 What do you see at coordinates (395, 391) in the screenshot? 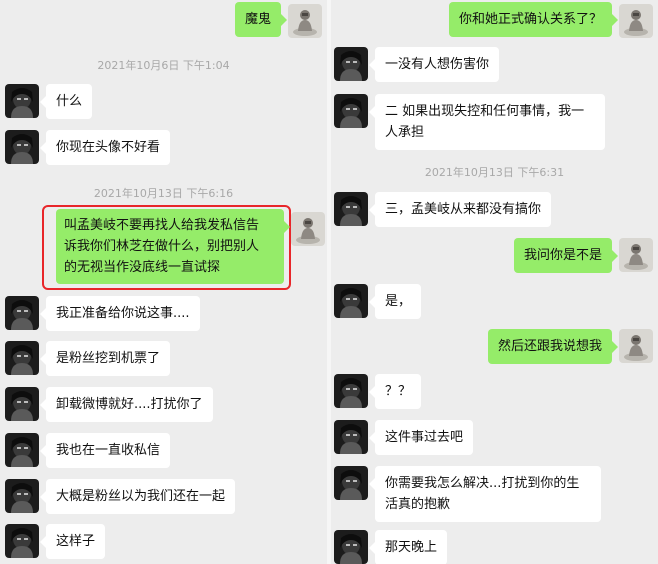
I see `message-in-bubble: ？？` at bounding box center [395, 391].